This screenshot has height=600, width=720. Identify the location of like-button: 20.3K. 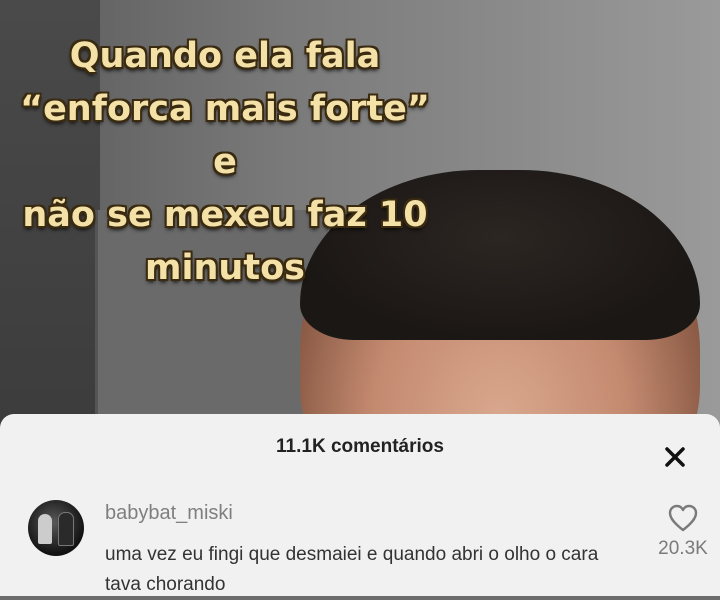
(683, 532).